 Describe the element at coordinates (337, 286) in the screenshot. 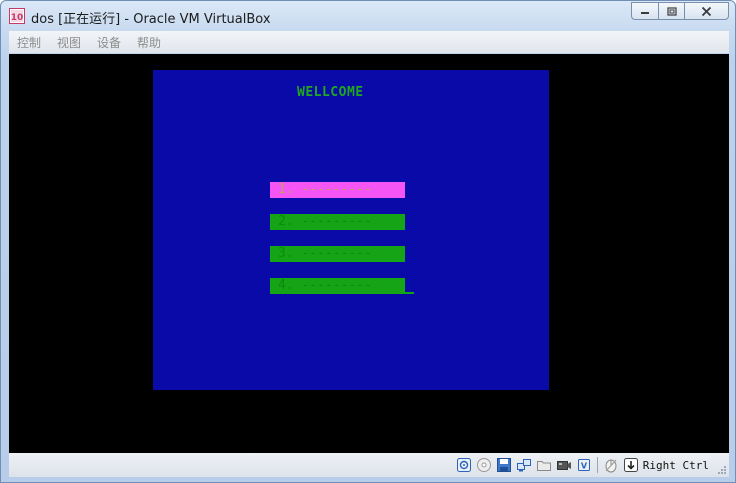

I see `dos-menu-item-4: 4. ---------` at that location.